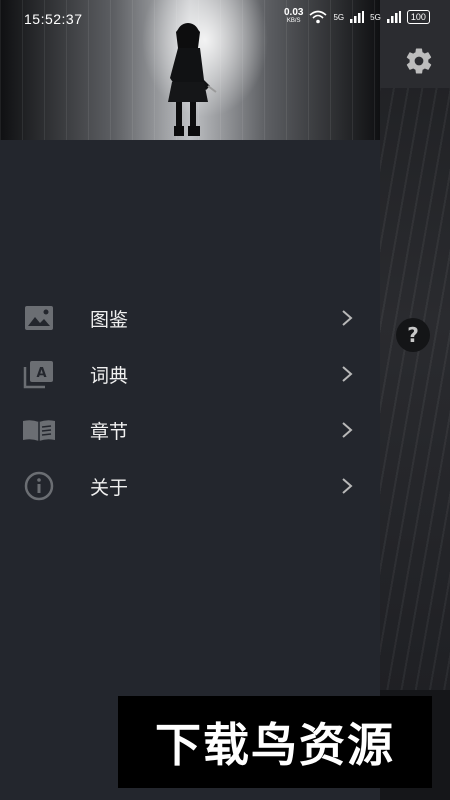  I want to click on network-speed: 0.03 KB/S, so click(294, 16).